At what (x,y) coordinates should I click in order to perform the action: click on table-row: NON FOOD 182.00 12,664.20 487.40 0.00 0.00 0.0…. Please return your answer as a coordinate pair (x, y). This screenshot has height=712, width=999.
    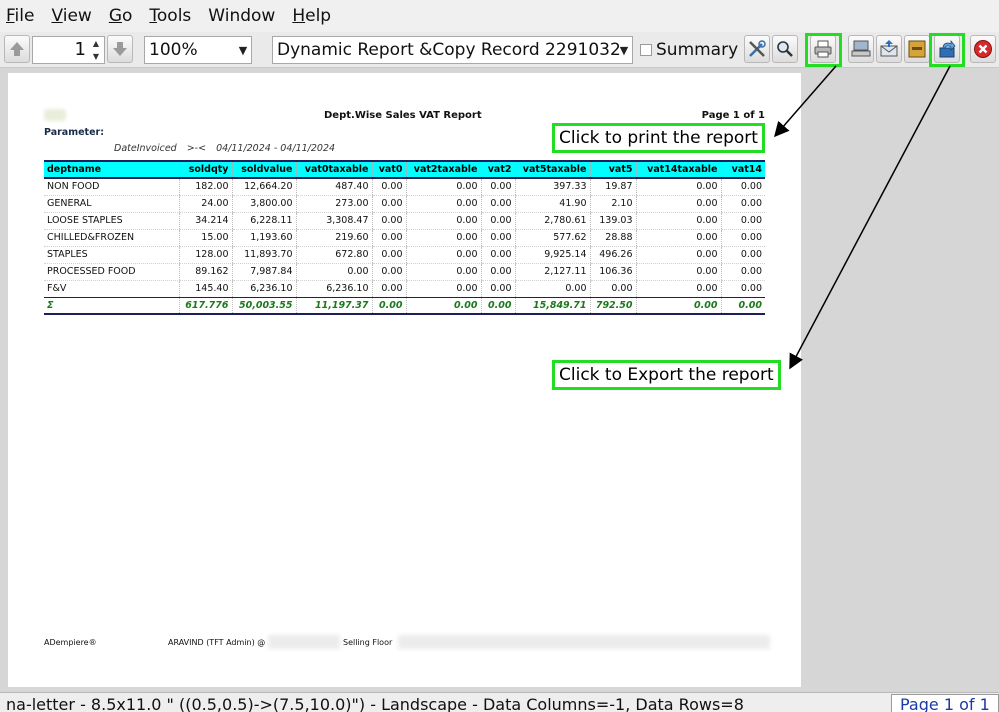
    Looking at the image, I should click on (404, 187).